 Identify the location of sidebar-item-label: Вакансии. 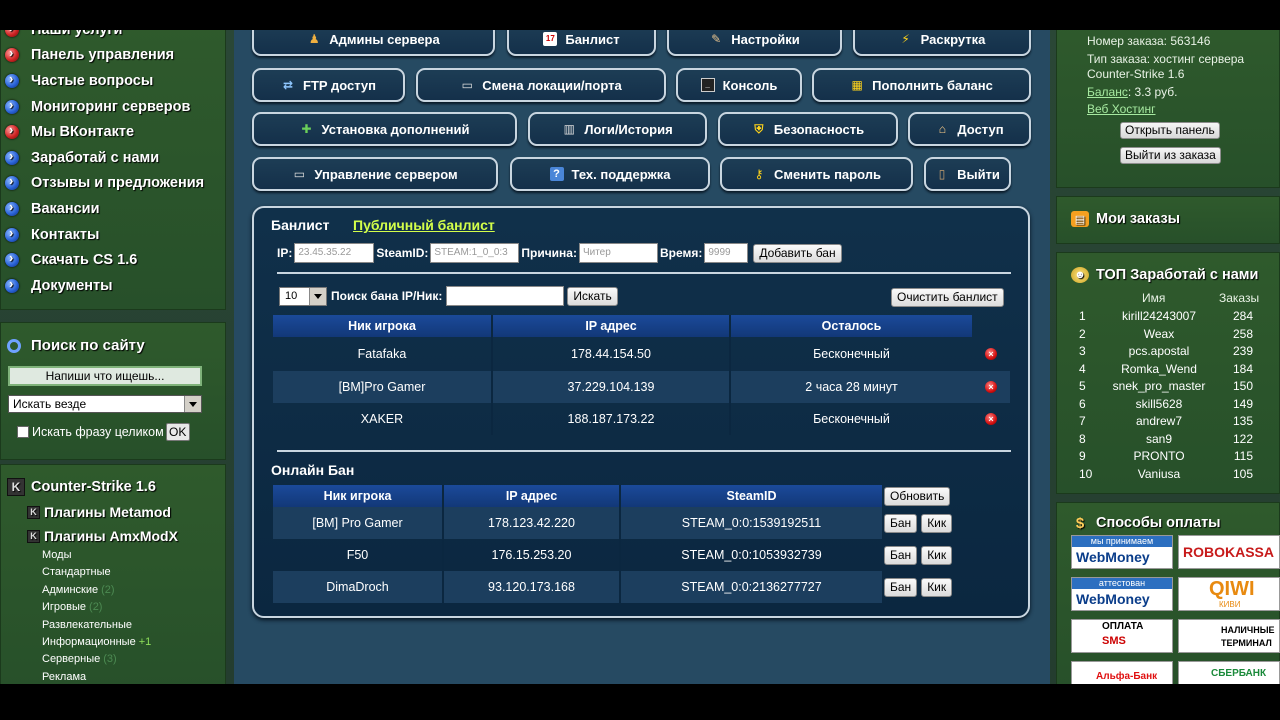
(65, 208).